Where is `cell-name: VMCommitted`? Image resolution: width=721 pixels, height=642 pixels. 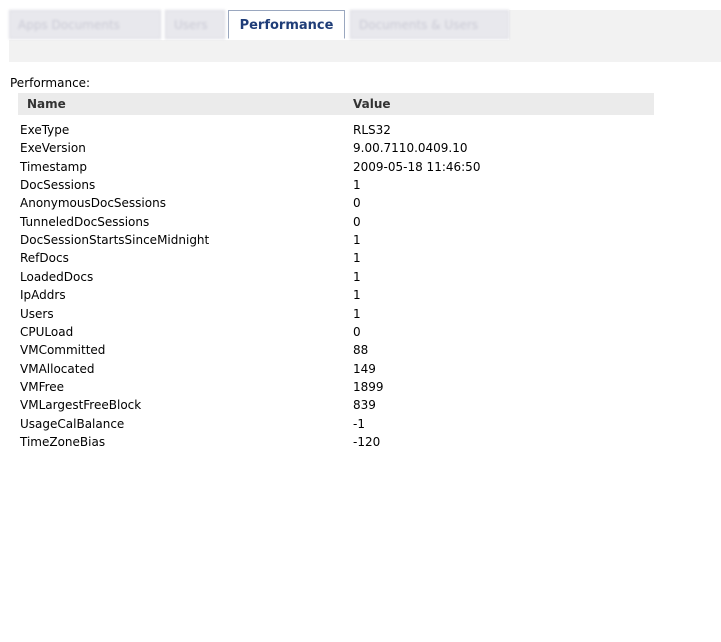
cell-name: VMCommitted is located at coordinates (63, 350).